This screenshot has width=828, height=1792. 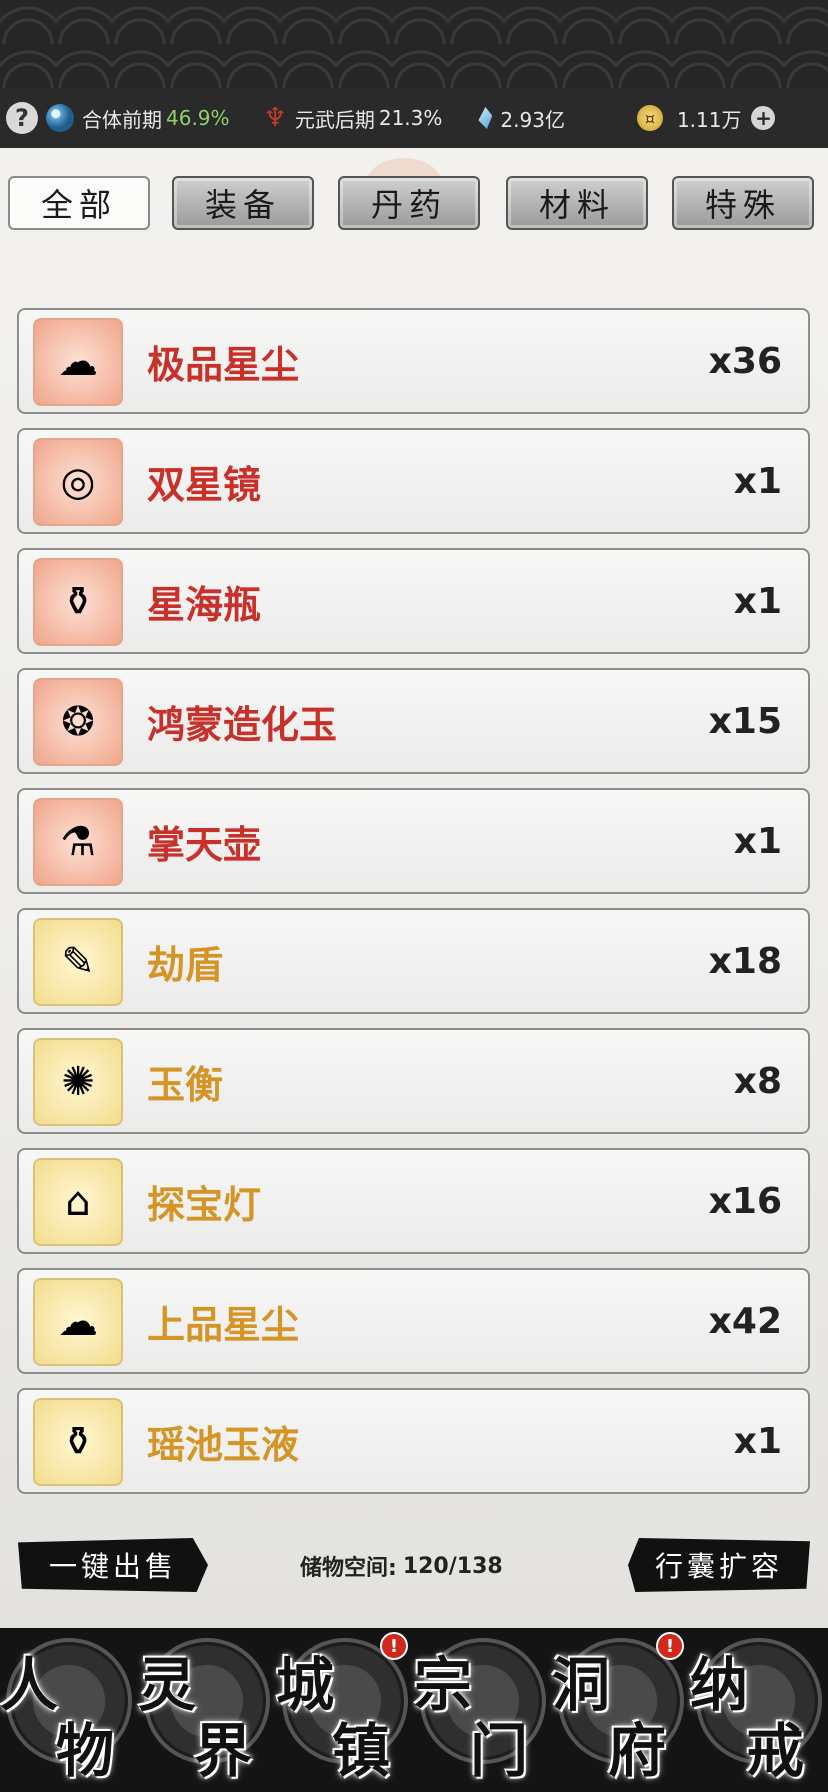 What do you see at coordinates (757, 1081) in the screenshot?
I see `item-count: x8` at bounding box center [757, 1081].